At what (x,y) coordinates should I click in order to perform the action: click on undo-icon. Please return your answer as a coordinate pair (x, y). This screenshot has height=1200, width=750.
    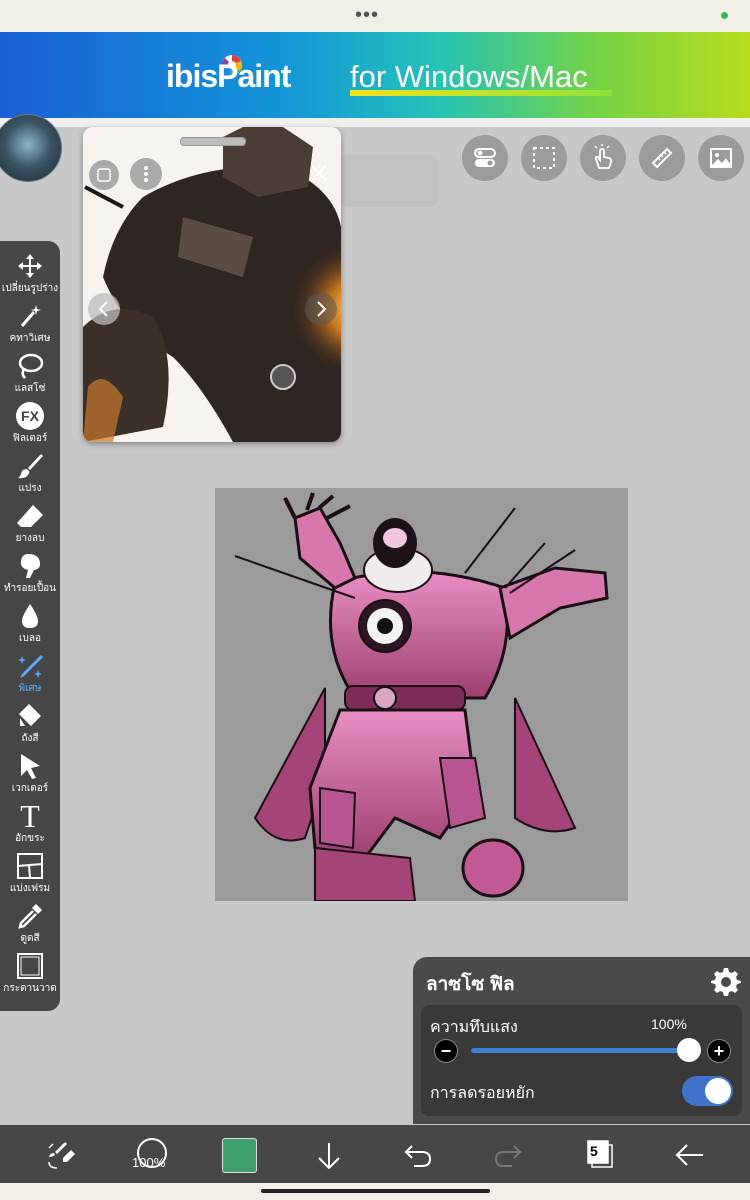
    Looking at the image, I should click on (418, 1156).